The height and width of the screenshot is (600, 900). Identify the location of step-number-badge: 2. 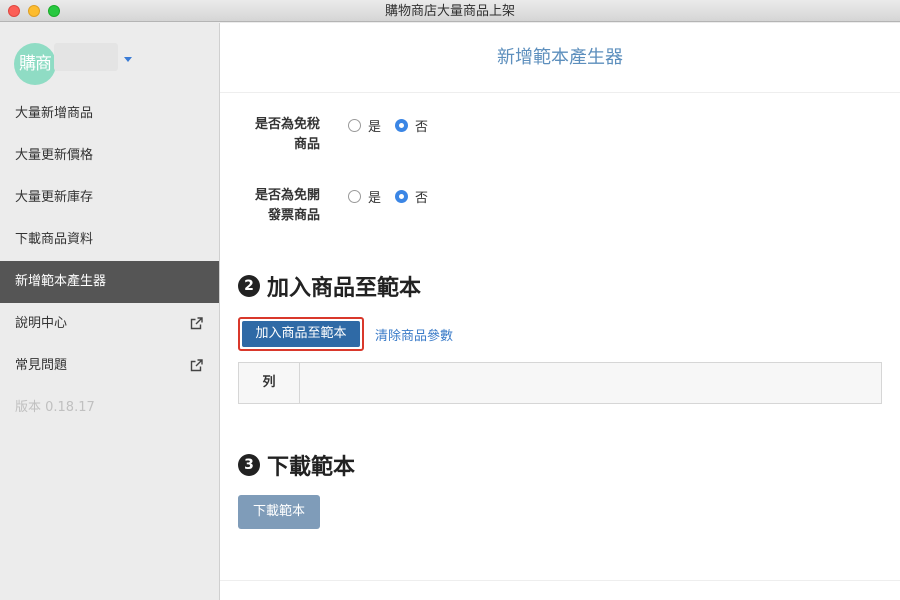
(249, 286).